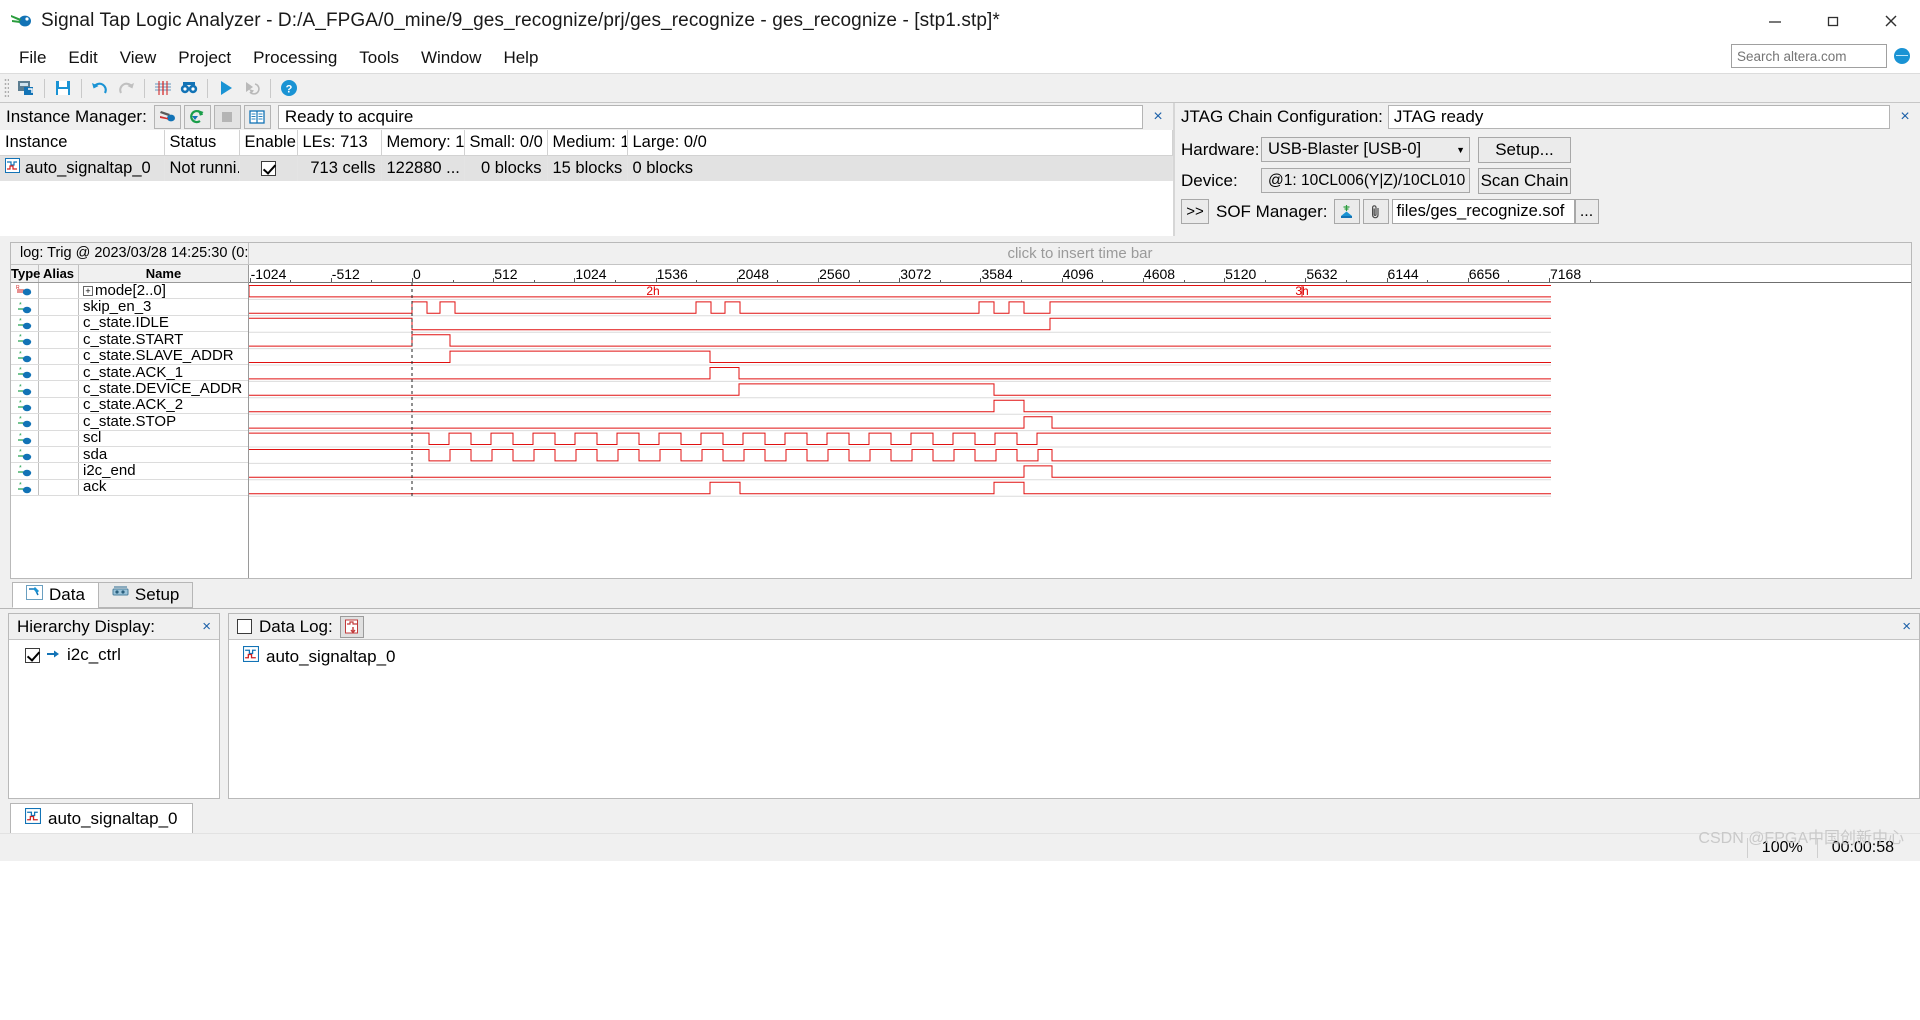 This screenshot has width=1920, height=1020. I want to click on col-enable: Enable, so click(268, 143).